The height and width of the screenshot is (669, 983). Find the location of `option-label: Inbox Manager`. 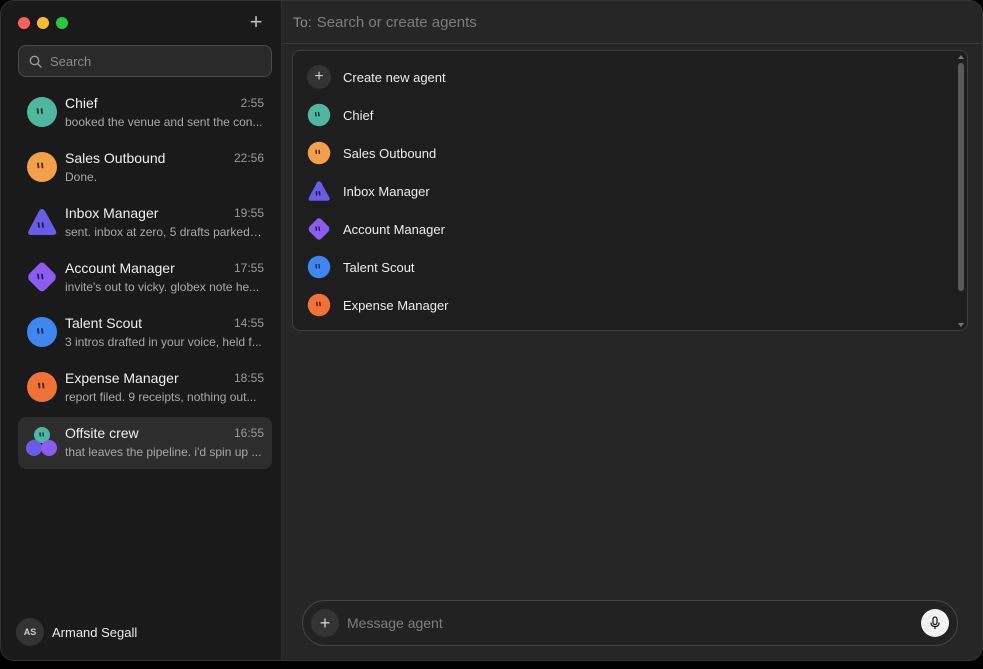

option-label: Inbox Manager is located at coordinates (386, 191).